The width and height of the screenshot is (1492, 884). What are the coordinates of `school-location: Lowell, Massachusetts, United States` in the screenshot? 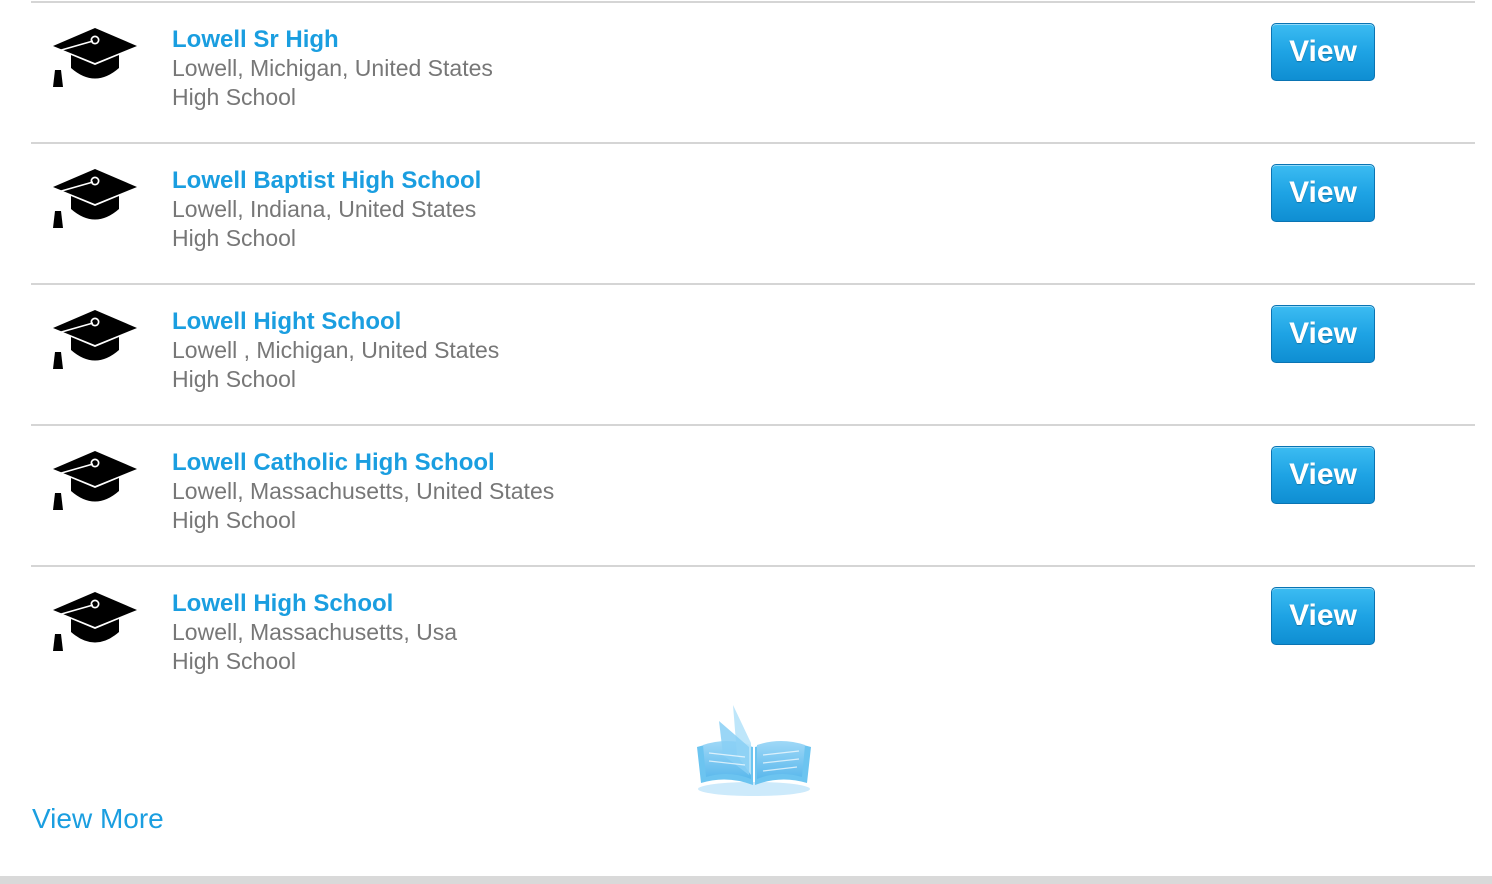 It's located at (363, 491).